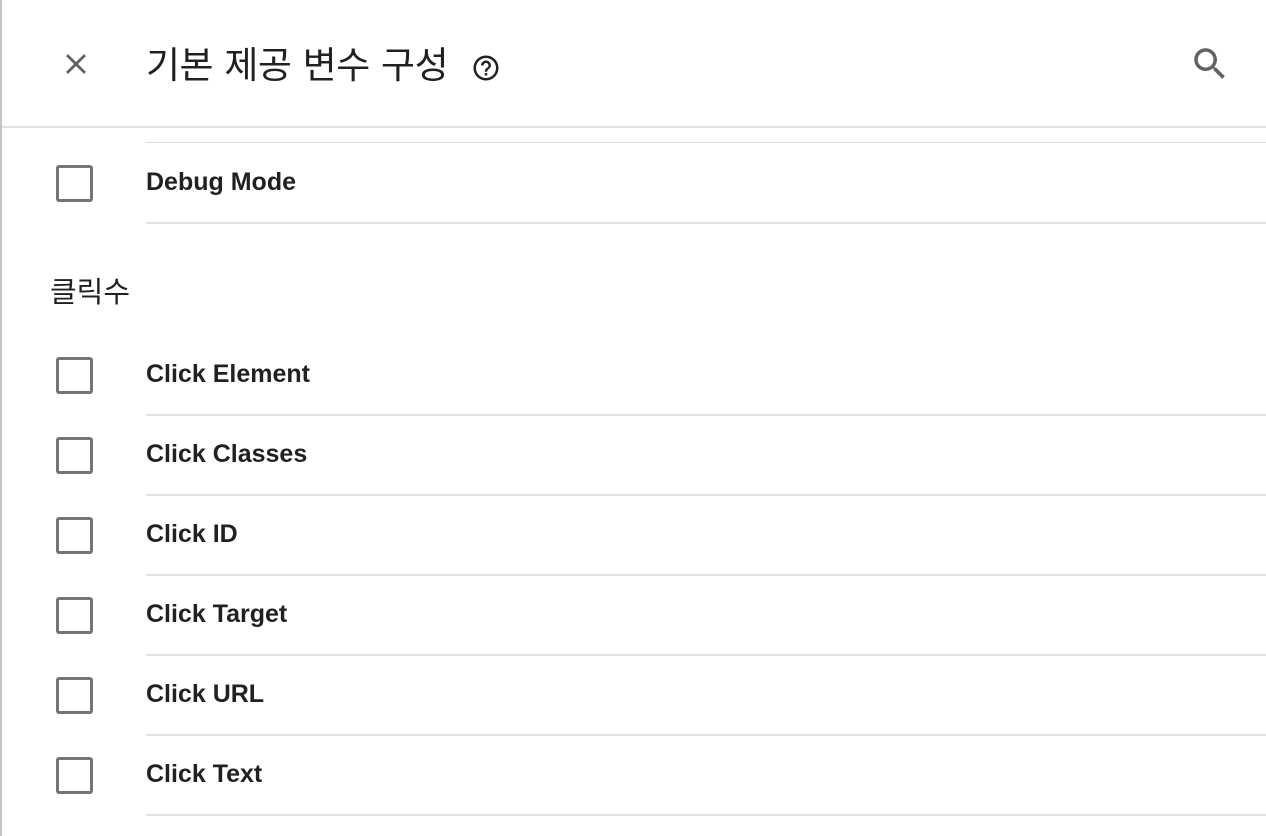 The image size is (1266, 836). Describe the element at coordinates (192, 534) in the screenshot. I see `variable-label: Click ID` at that location.